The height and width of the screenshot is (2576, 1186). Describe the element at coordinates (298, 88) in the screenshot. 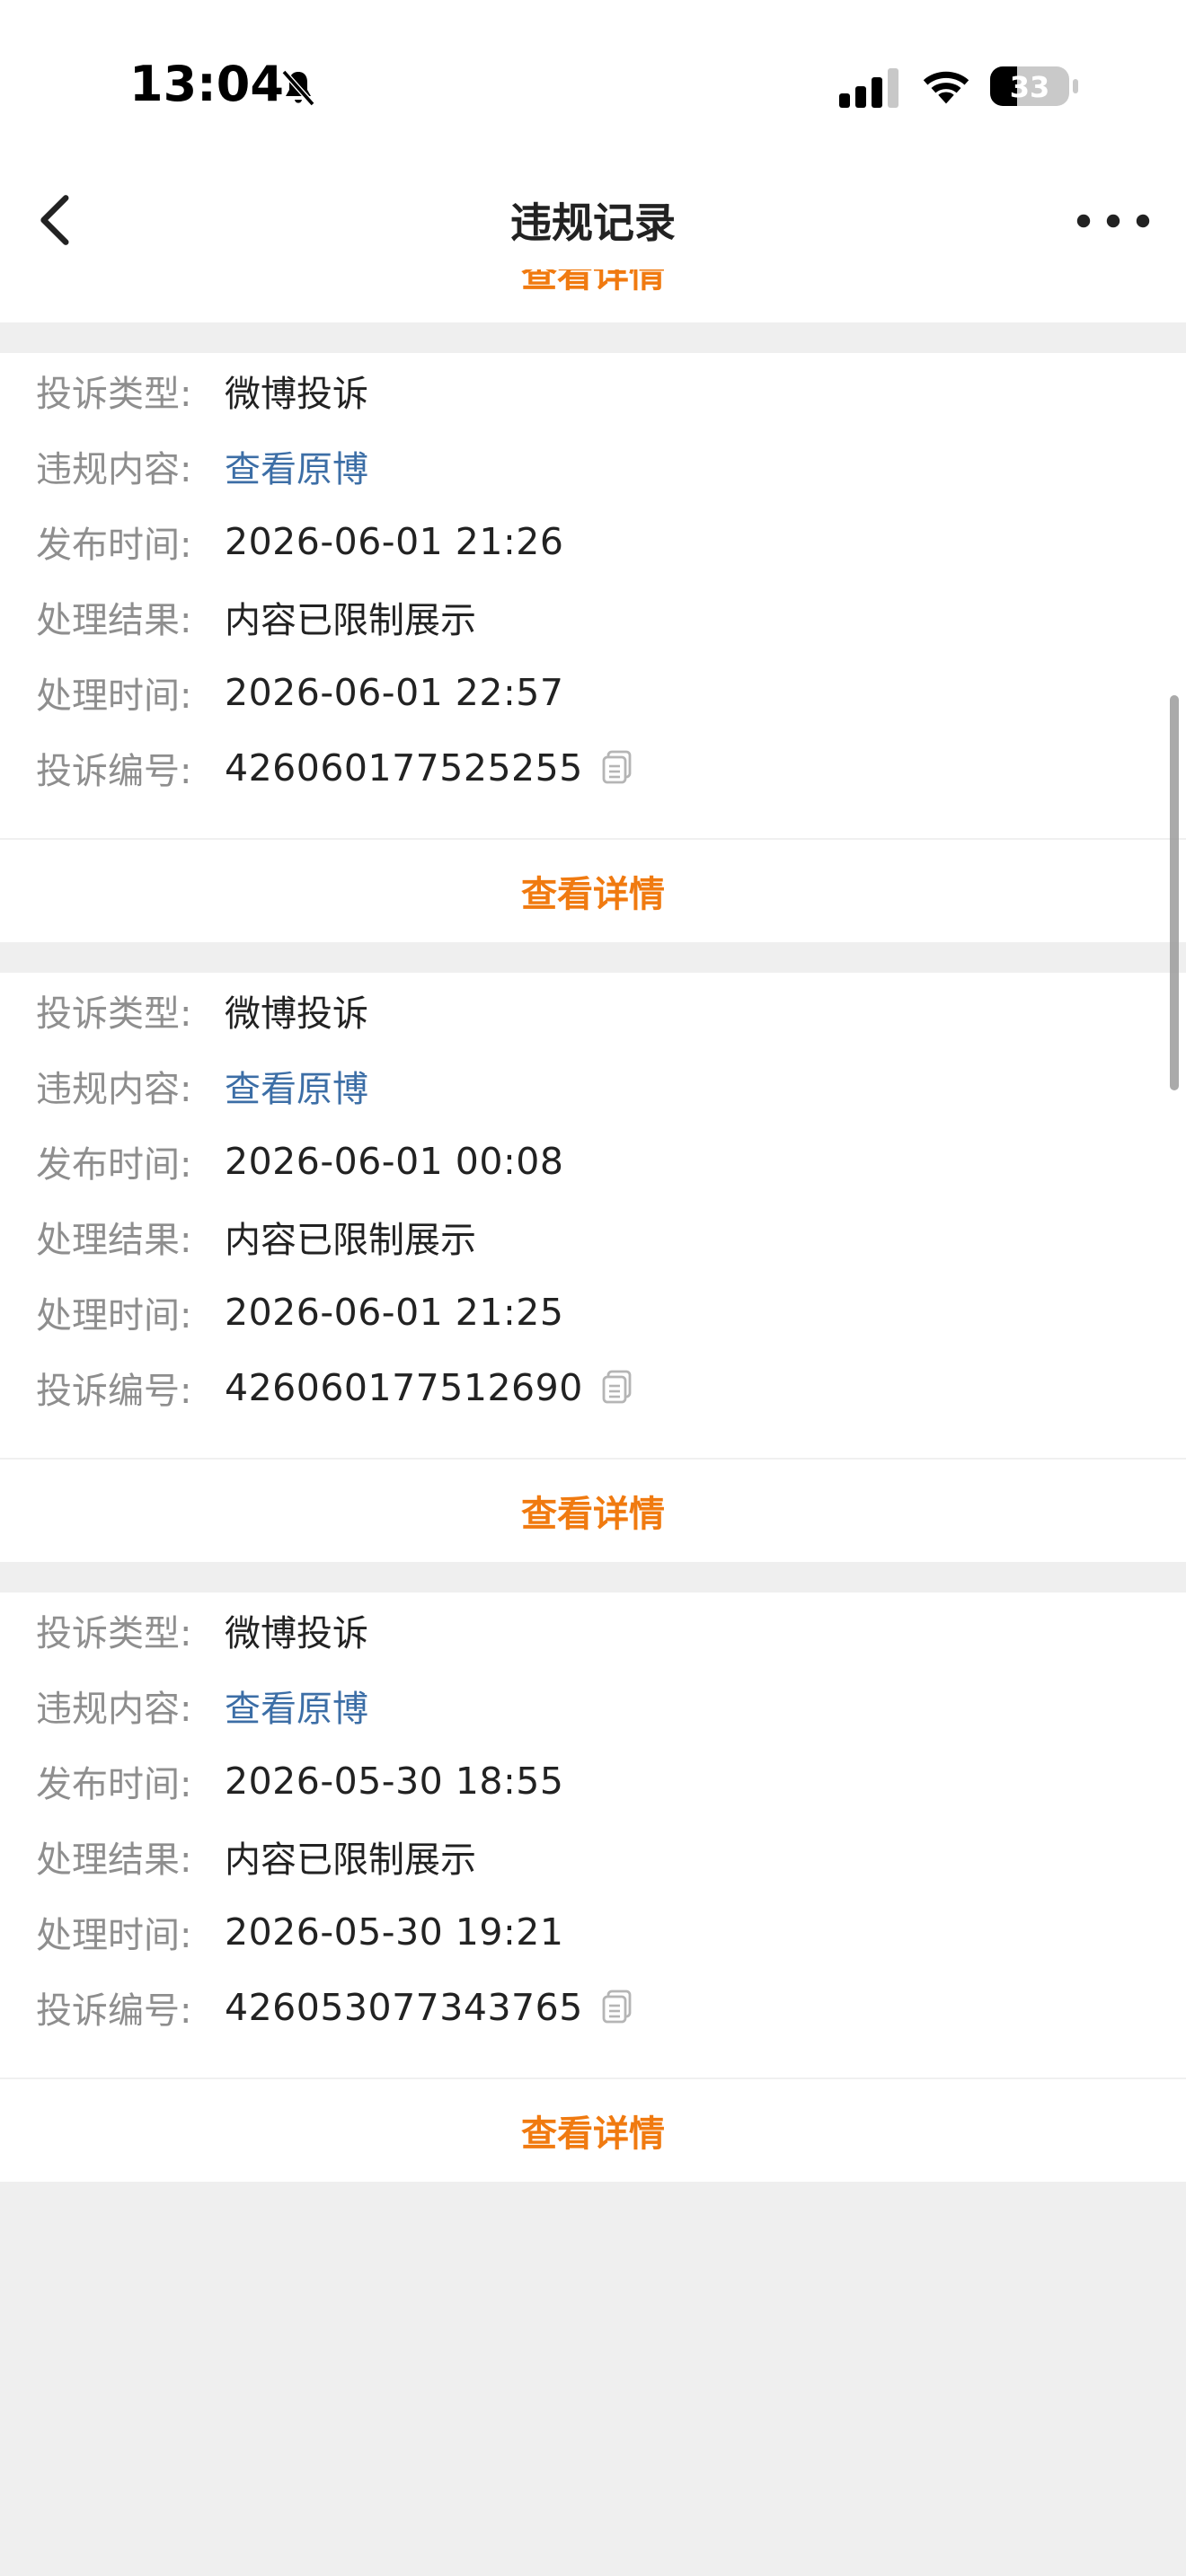

I see `bell-slash-icon` at that location.